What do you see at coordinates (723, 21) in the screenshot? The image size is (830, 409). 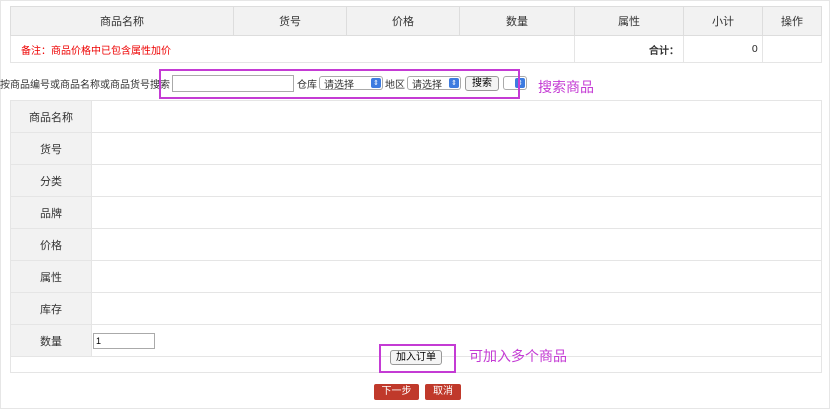 I see `col-subtotal: 小计` at bounding box center [723, 21].